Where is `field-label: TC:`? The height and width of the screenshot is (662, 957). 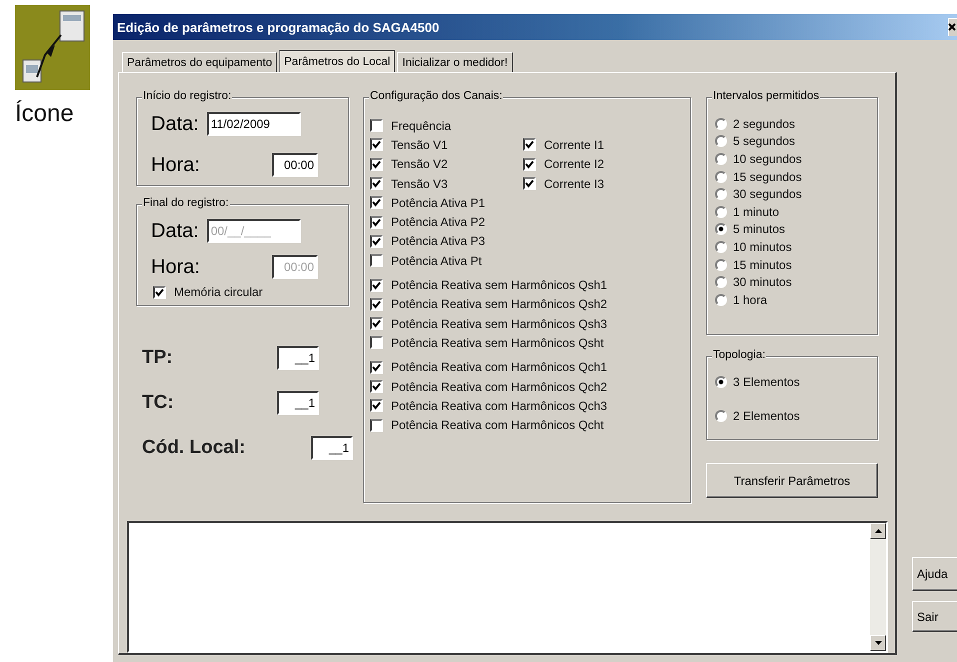
field-label: TC: is located at coordinates (158, 403).